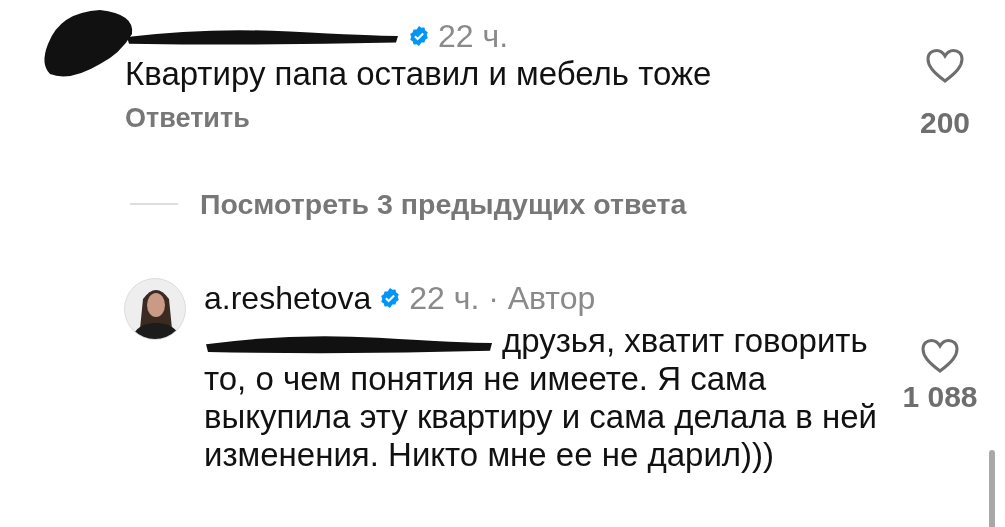 The image size is (1005, 527). Describe the element at coordinates (288, 297) in the screenshot. I see `username: a.reshetova` at that location.